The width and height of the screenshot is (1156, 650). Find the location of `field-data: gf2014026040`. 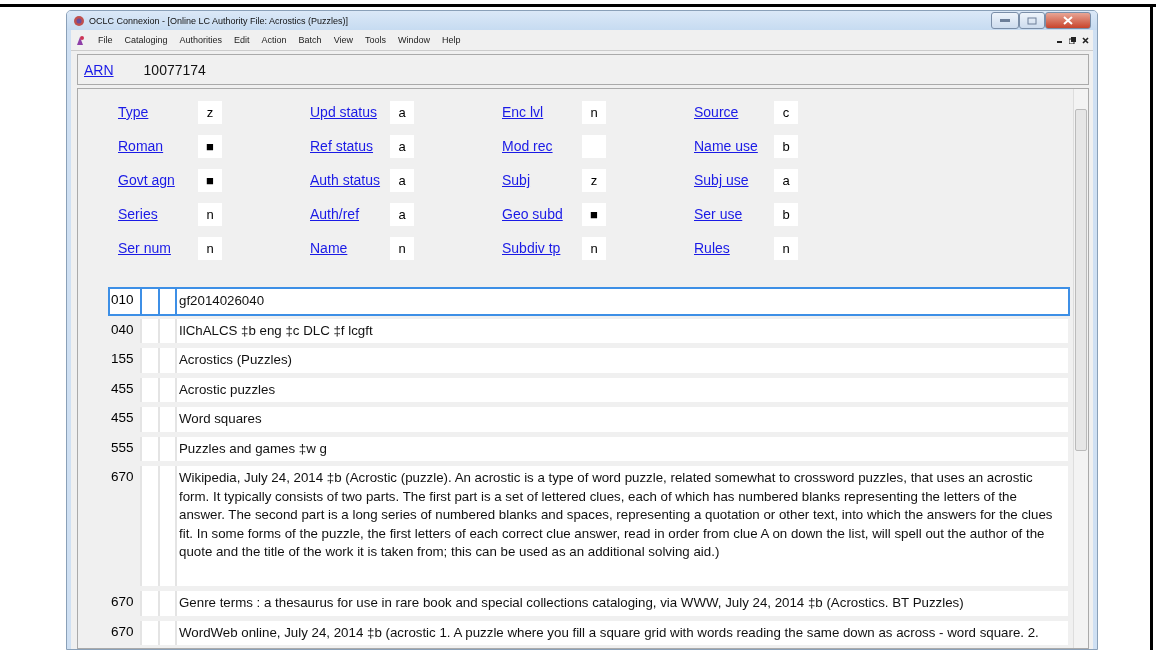

field-data: gf2014026040 is located at coordinates (622, 301).